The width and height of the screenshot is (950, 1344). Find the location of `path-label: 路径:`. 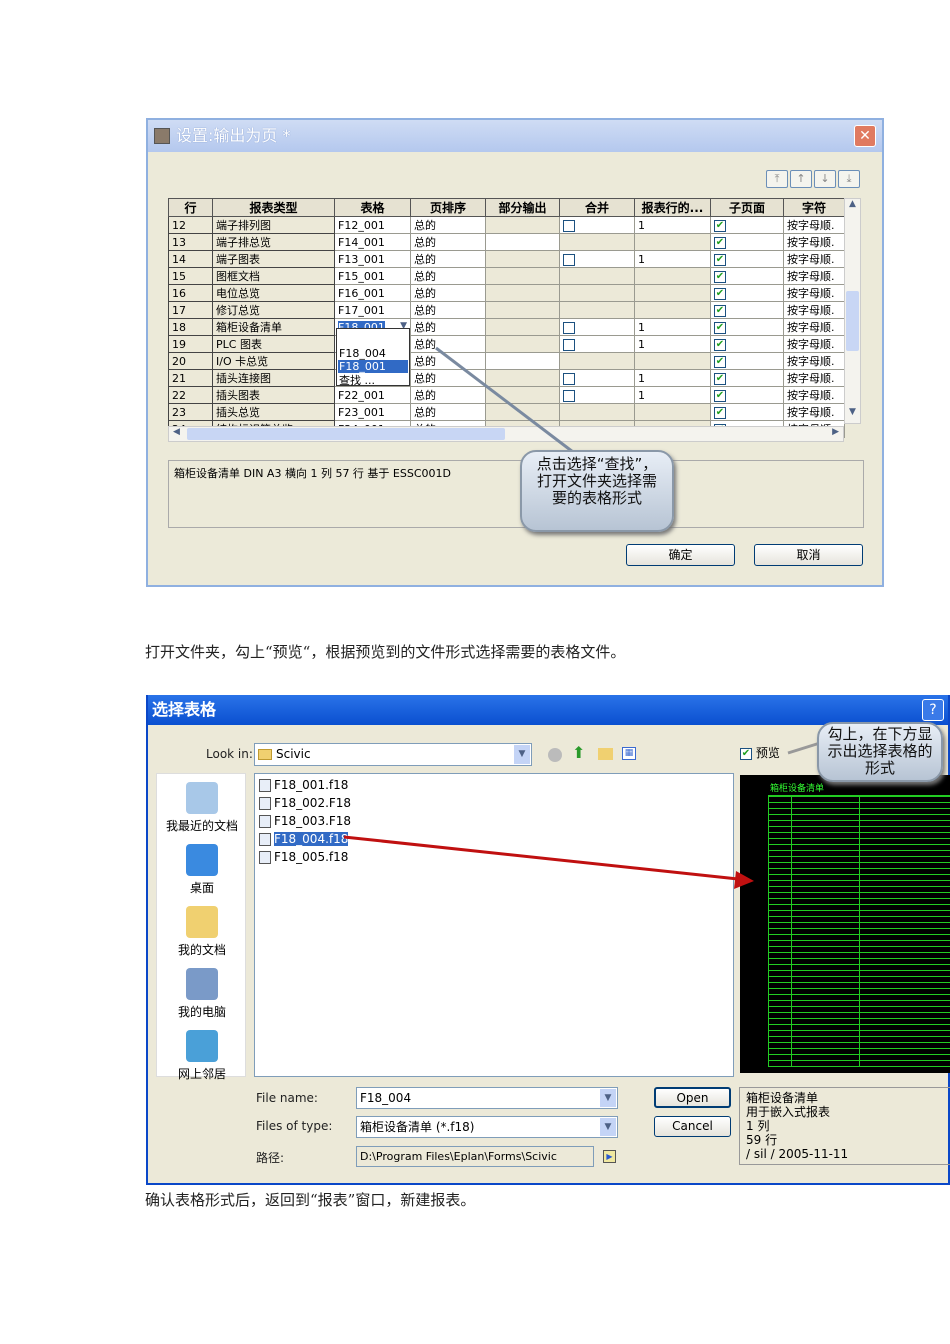

path-label: 路径: is located at coordinates (270, 1158).